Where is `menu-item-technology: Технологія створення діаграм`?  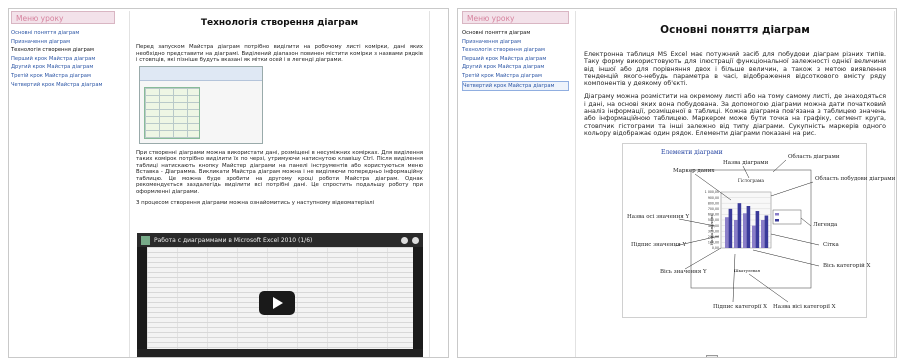 menu-item-technology: Технологія створення діаграм is located at coordinates (63, 50).